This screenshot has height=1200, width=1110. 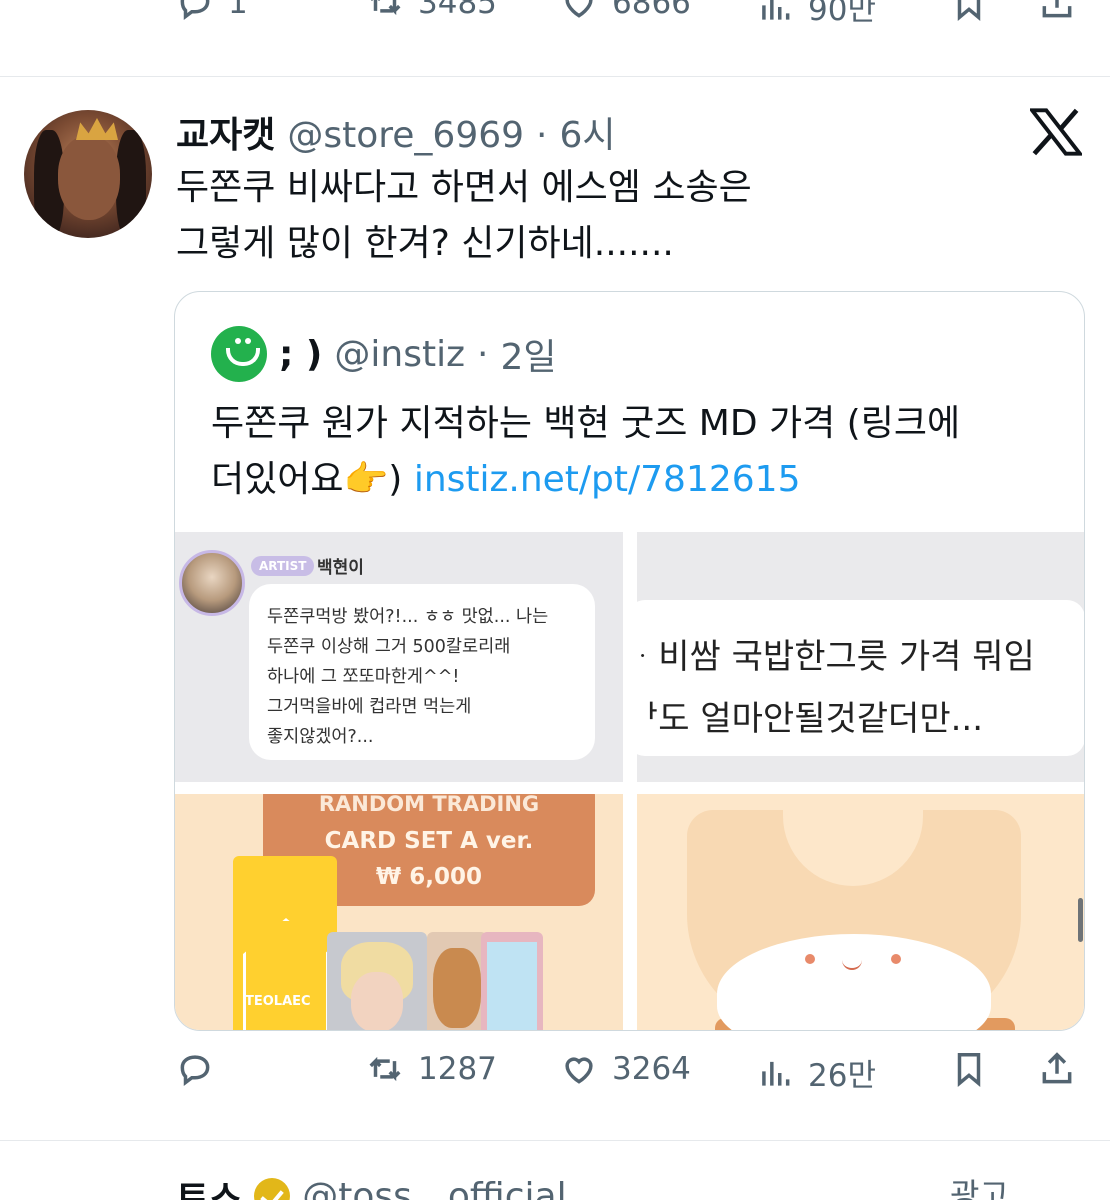 I want to click on quote-header: ; ) @instiz · 2일, so click(x=383, y=354).